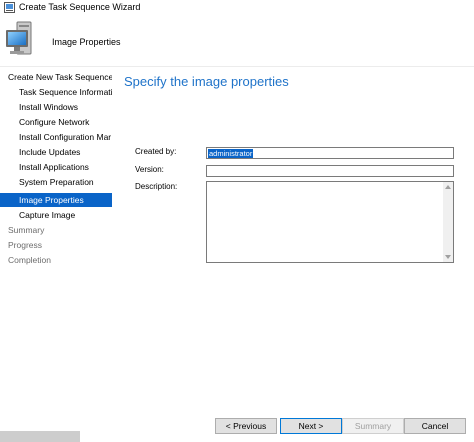 Image resolution: width=474 pixels, height=442 pixels. Describe the element at coordinates (373, 426) in the screenshot. I see `summary-button: Summary` at that location.